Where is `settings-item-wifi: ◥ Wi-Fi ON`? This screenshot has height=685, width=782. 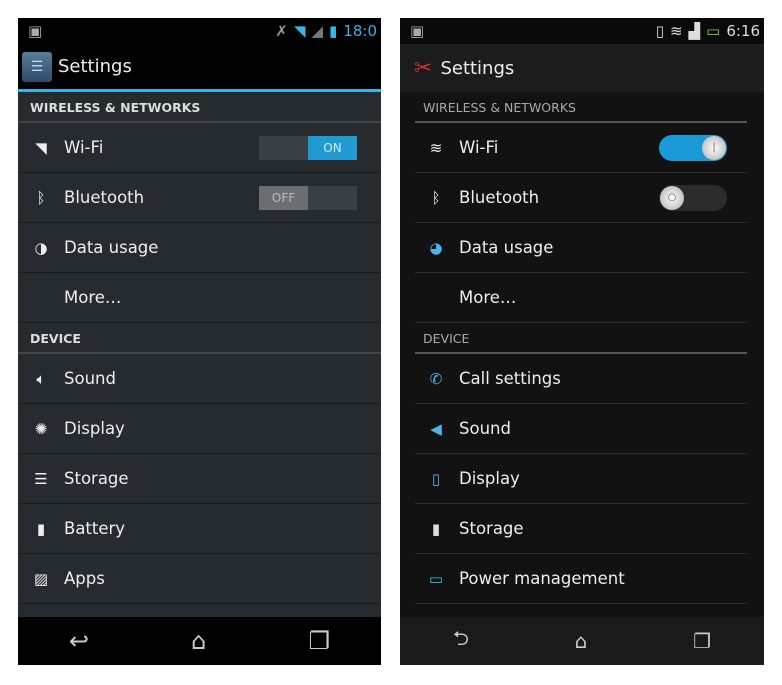
settings-item-wifi: ◥ Wi-Fi ON is located at coordinates (199, 148).